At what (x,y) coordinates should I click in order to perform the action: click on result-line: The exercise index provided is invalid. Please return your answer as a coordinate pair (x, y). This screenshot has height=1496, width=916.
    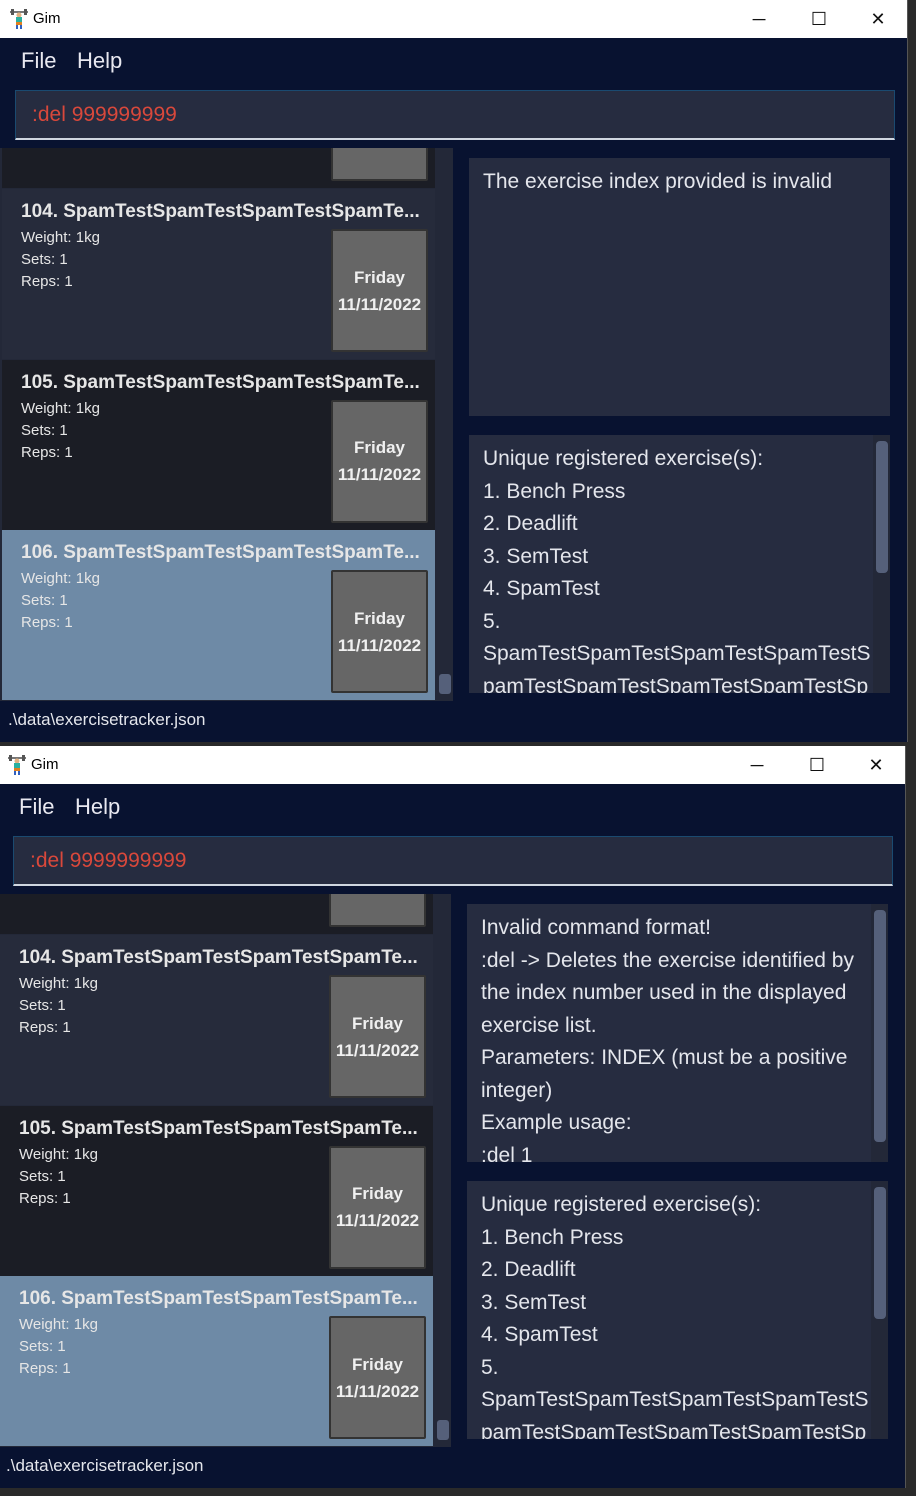
    Looking at the image, I should click on (658, 181).